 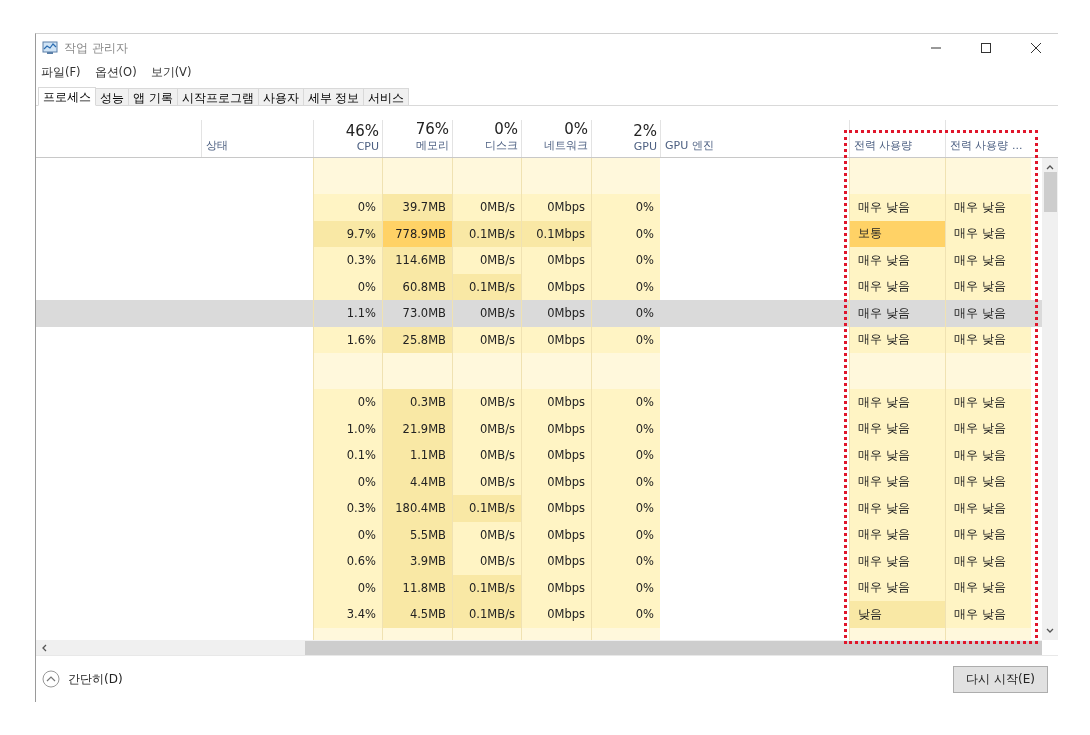 I want to click on horizontal-scrollbar, so click(x=539, y=647).